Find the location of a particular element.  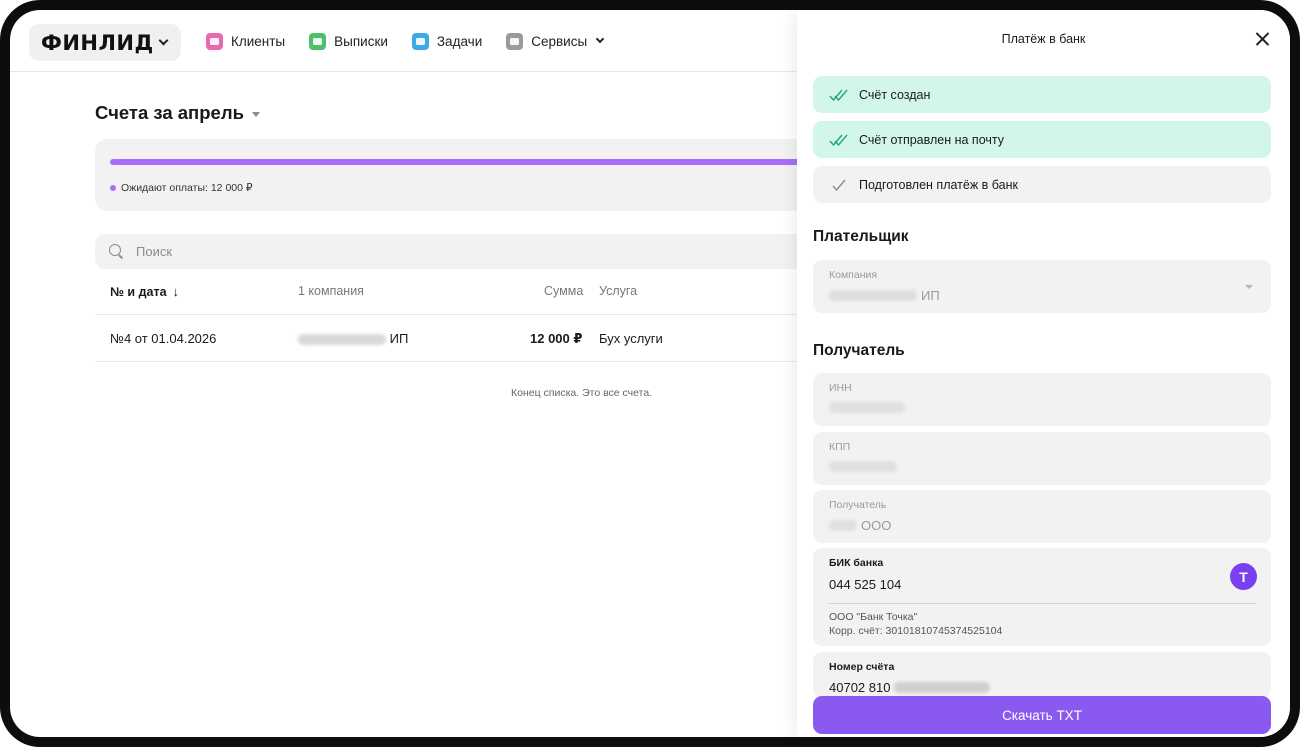

column-header-number-date: № и дата ↓ is located at coordinates (144, 291).